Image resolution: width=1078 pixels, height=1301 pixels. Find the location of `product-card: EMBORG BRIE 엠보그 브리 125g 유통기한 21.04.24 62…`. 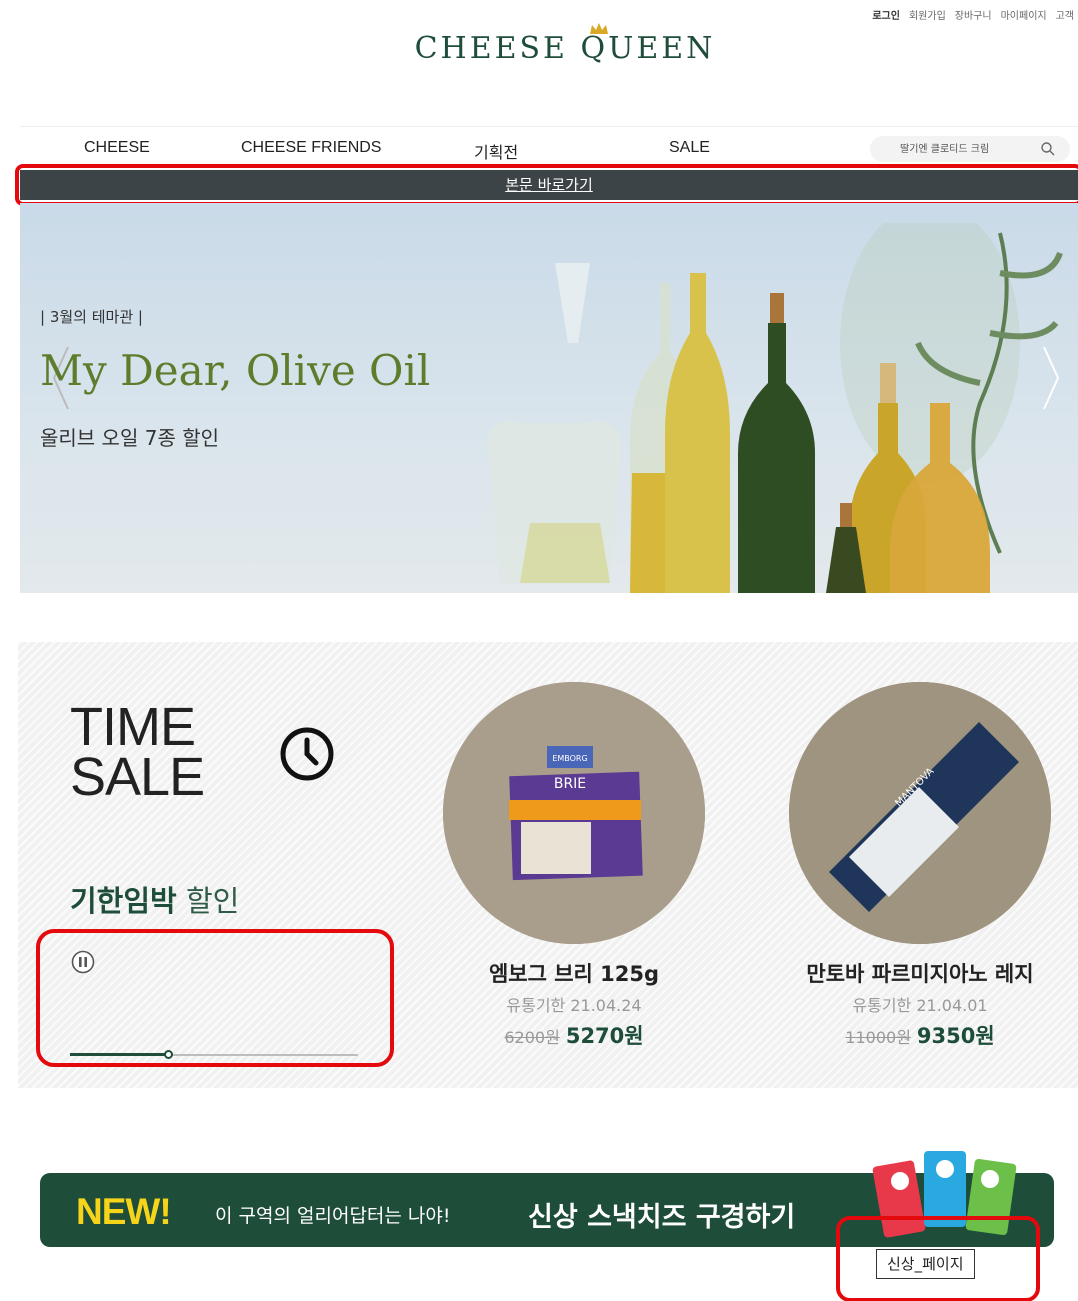

product-card: EMBORG BRIE 엠보그 브리 125g 유통기한 21.04.24 62… is located at coordinates (574, 866).